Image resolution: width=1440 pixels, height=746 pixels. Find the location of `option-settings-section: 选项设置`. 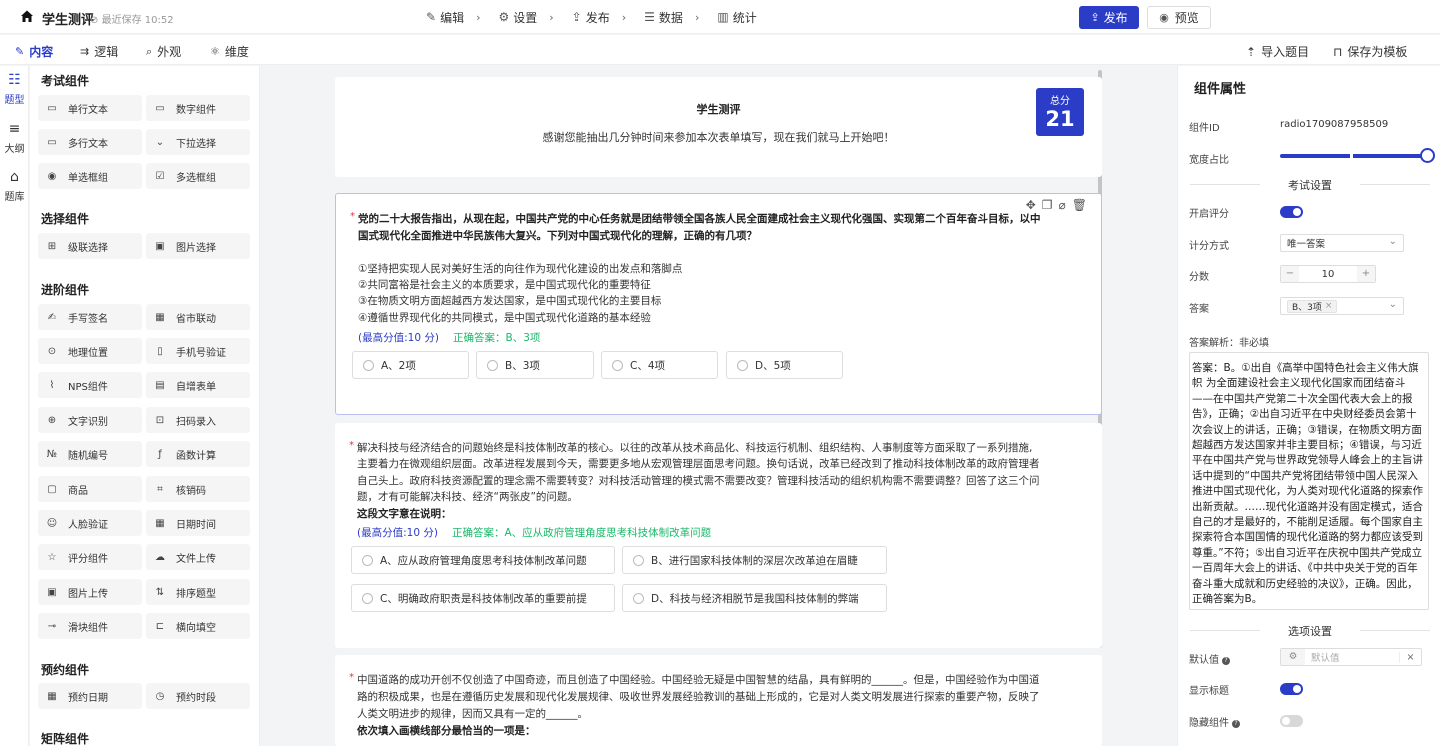

option-settings-section: 选项设置 is located at coordinates (1310, 630).